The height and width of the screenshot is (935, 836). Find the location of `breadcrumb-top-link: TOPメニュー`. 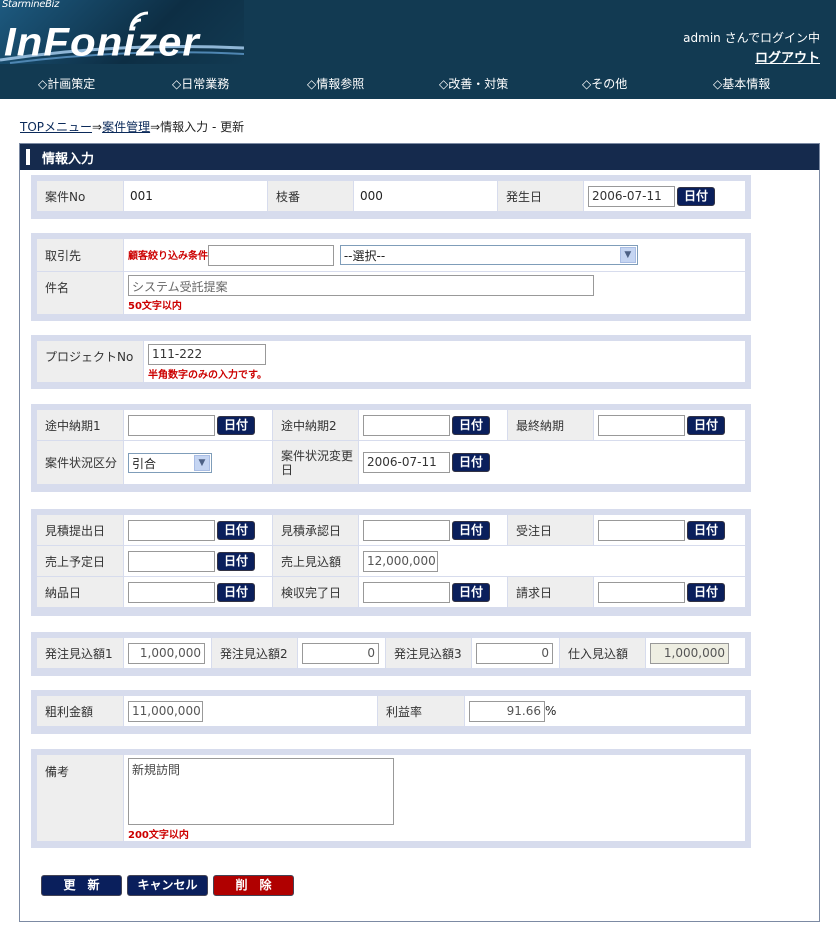

breadcrumb-top-link: TOPメニュー is located at coordinates (56, 127).